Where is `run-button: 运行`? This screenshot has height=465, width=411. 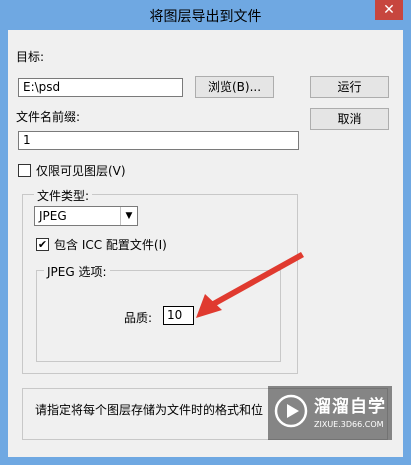 run-button: 运行 is located at coordinates (349, 87).